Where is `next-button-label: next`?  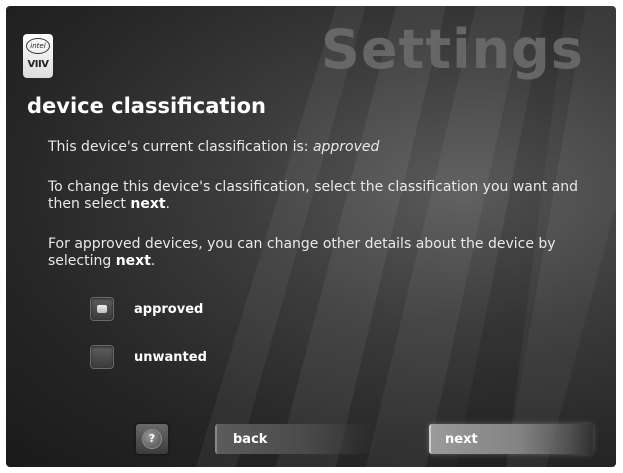
next-button-label: next is located at coordinates (461, 439).